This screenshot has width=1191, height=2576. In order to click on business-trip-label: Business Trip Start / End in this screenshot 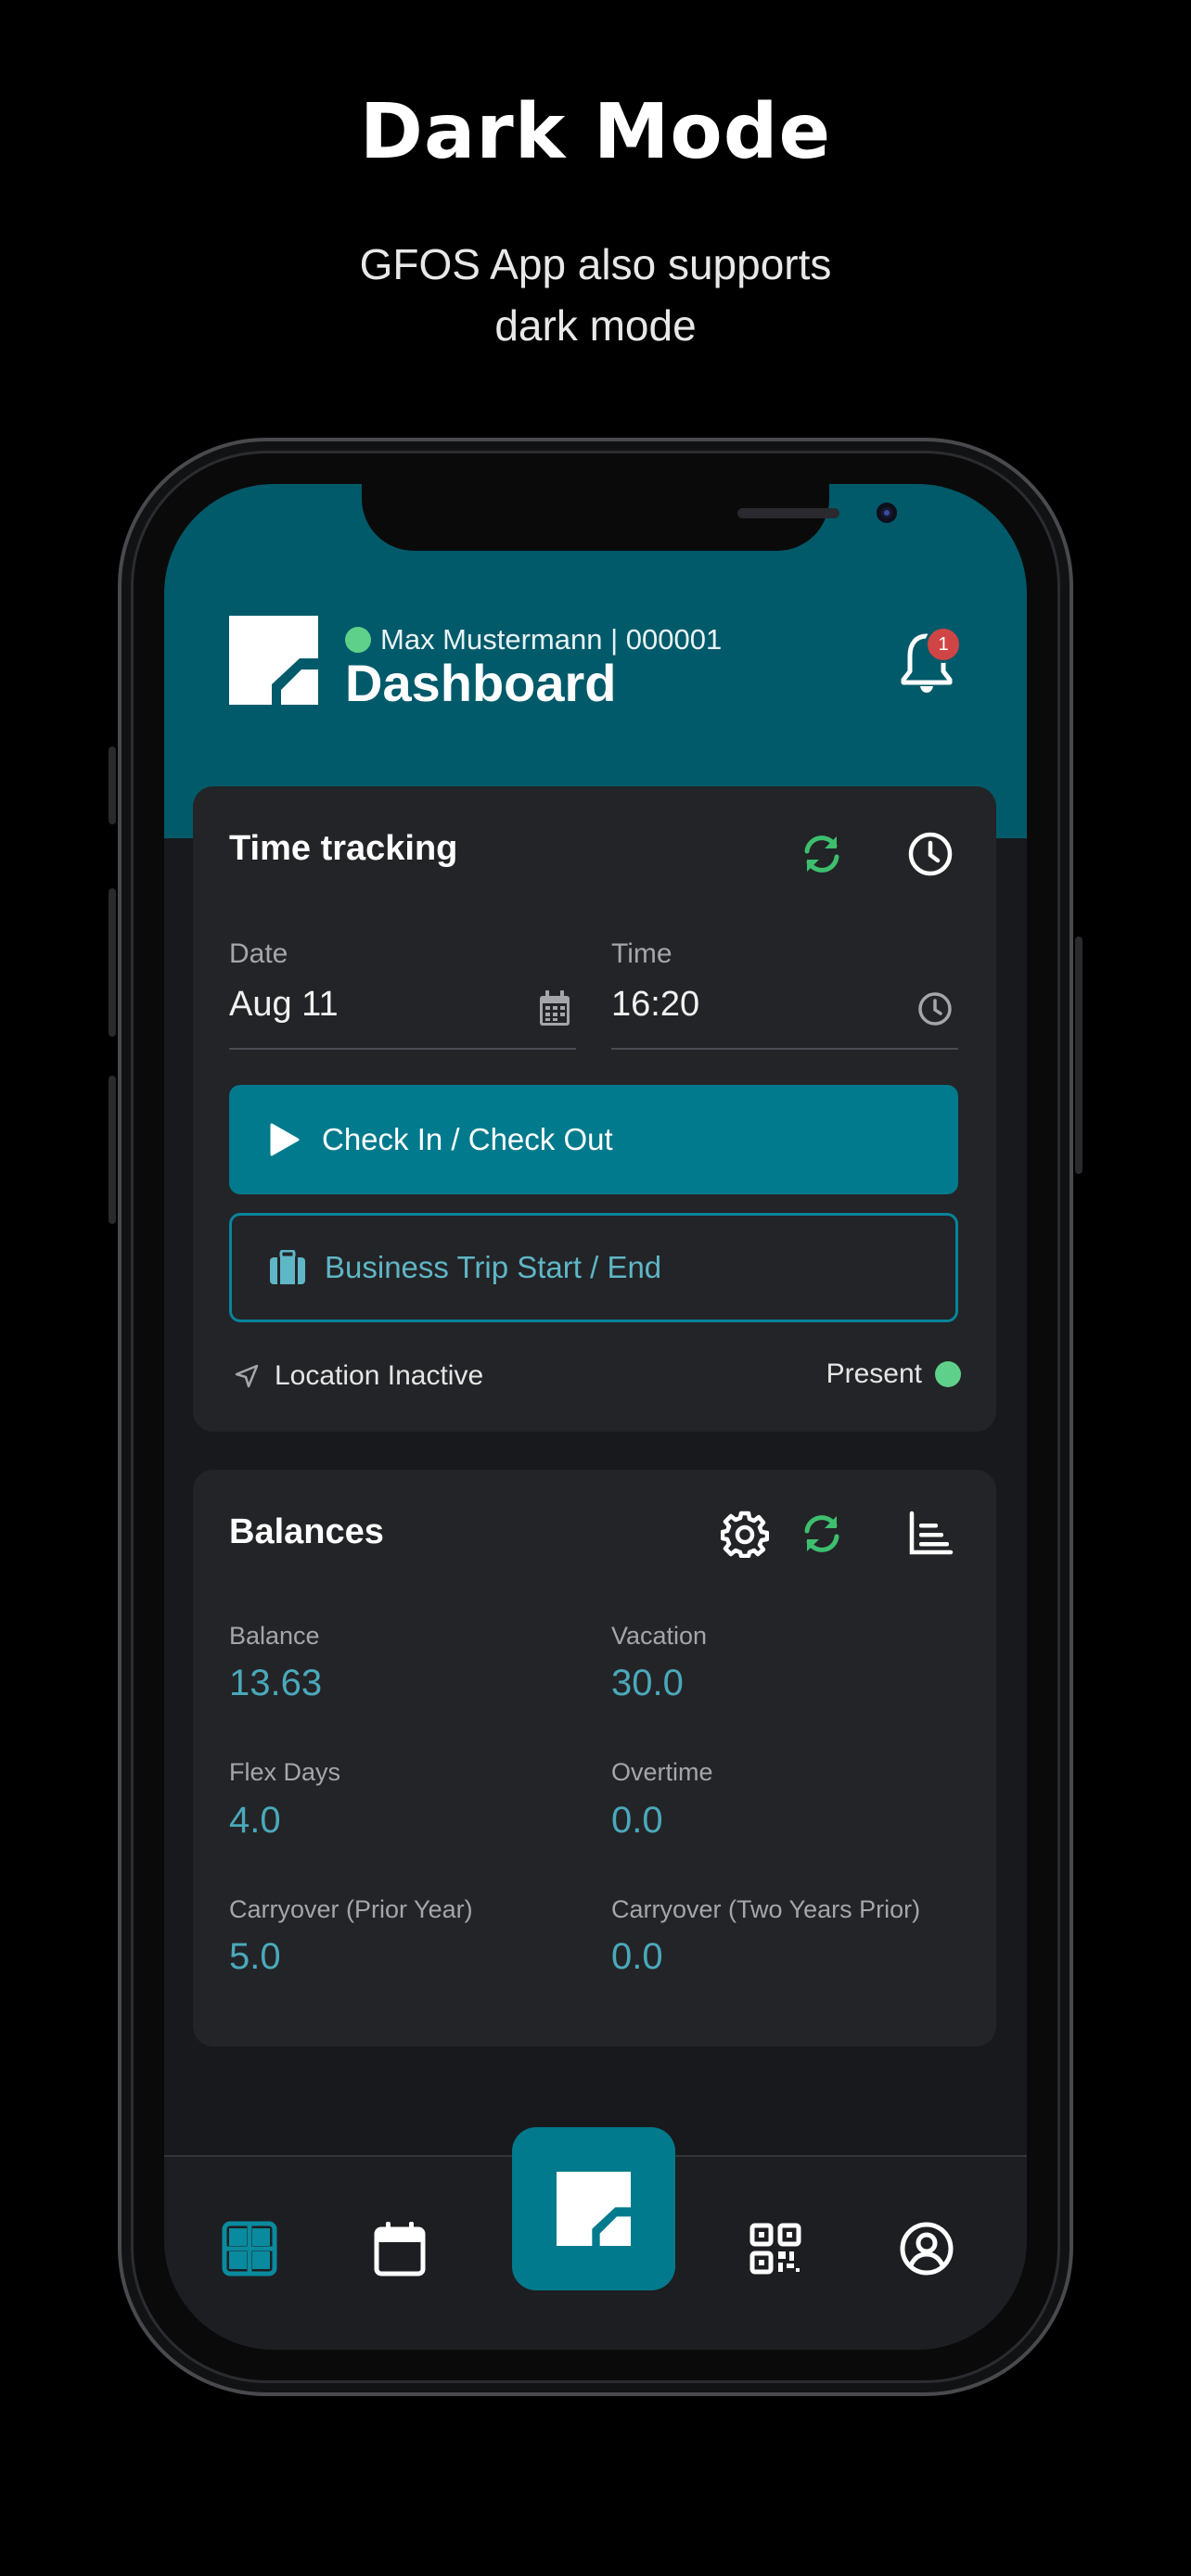, I will do `click(493, 1267)`.